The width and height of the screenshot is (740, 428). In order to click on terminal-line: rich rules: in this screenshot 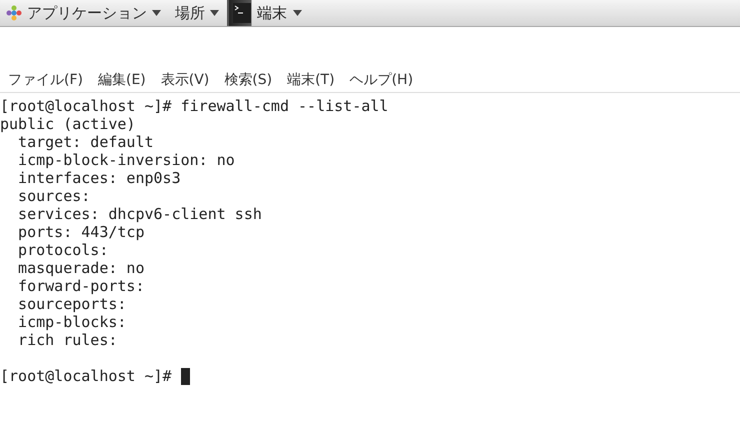, I will do `click(67, 340)`.